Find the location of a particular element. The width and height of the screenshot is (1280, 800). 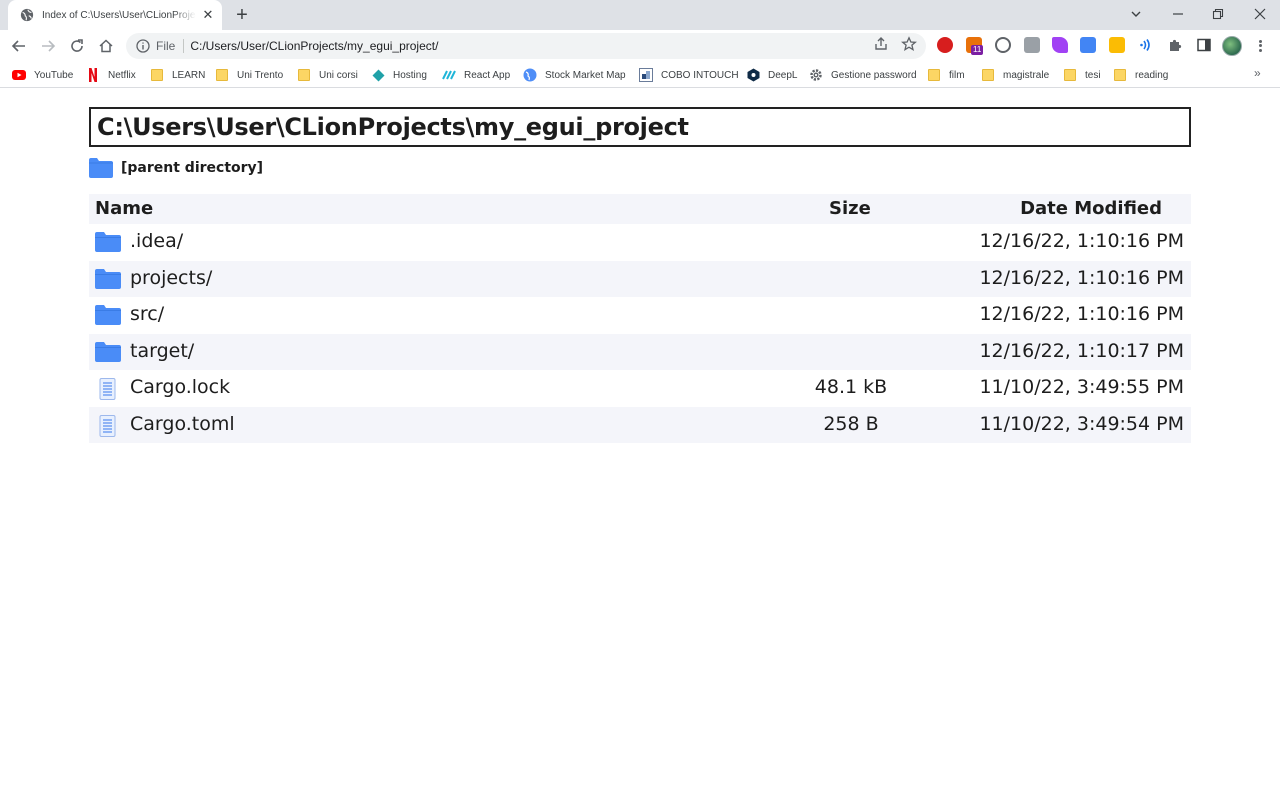

info-icon is located at coordinates (143, 46).